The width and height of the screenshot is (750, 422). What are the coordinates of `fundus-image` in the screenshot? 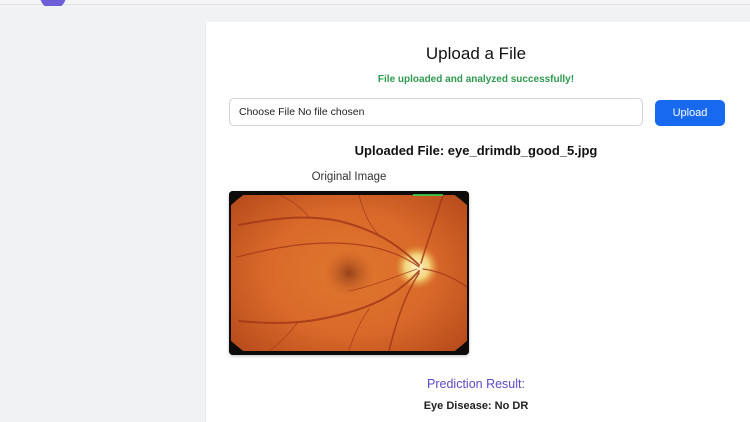 It's located at (349, 273).